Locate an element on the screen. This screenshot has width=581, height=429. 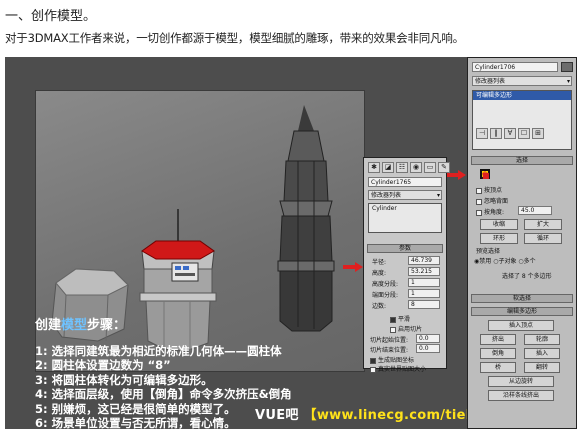
param-label: 切片结束位置: is located at coordinates (389, 350).